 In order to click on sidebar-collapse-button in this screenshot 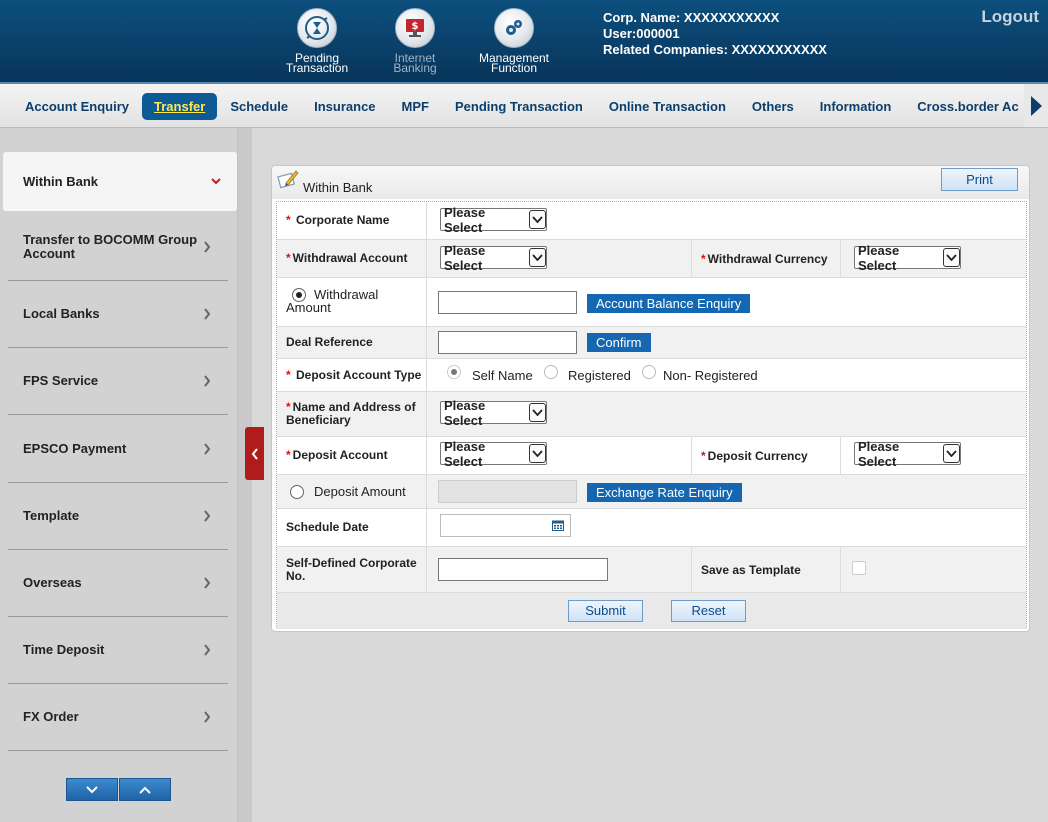, I will do `click(254, 453)`.